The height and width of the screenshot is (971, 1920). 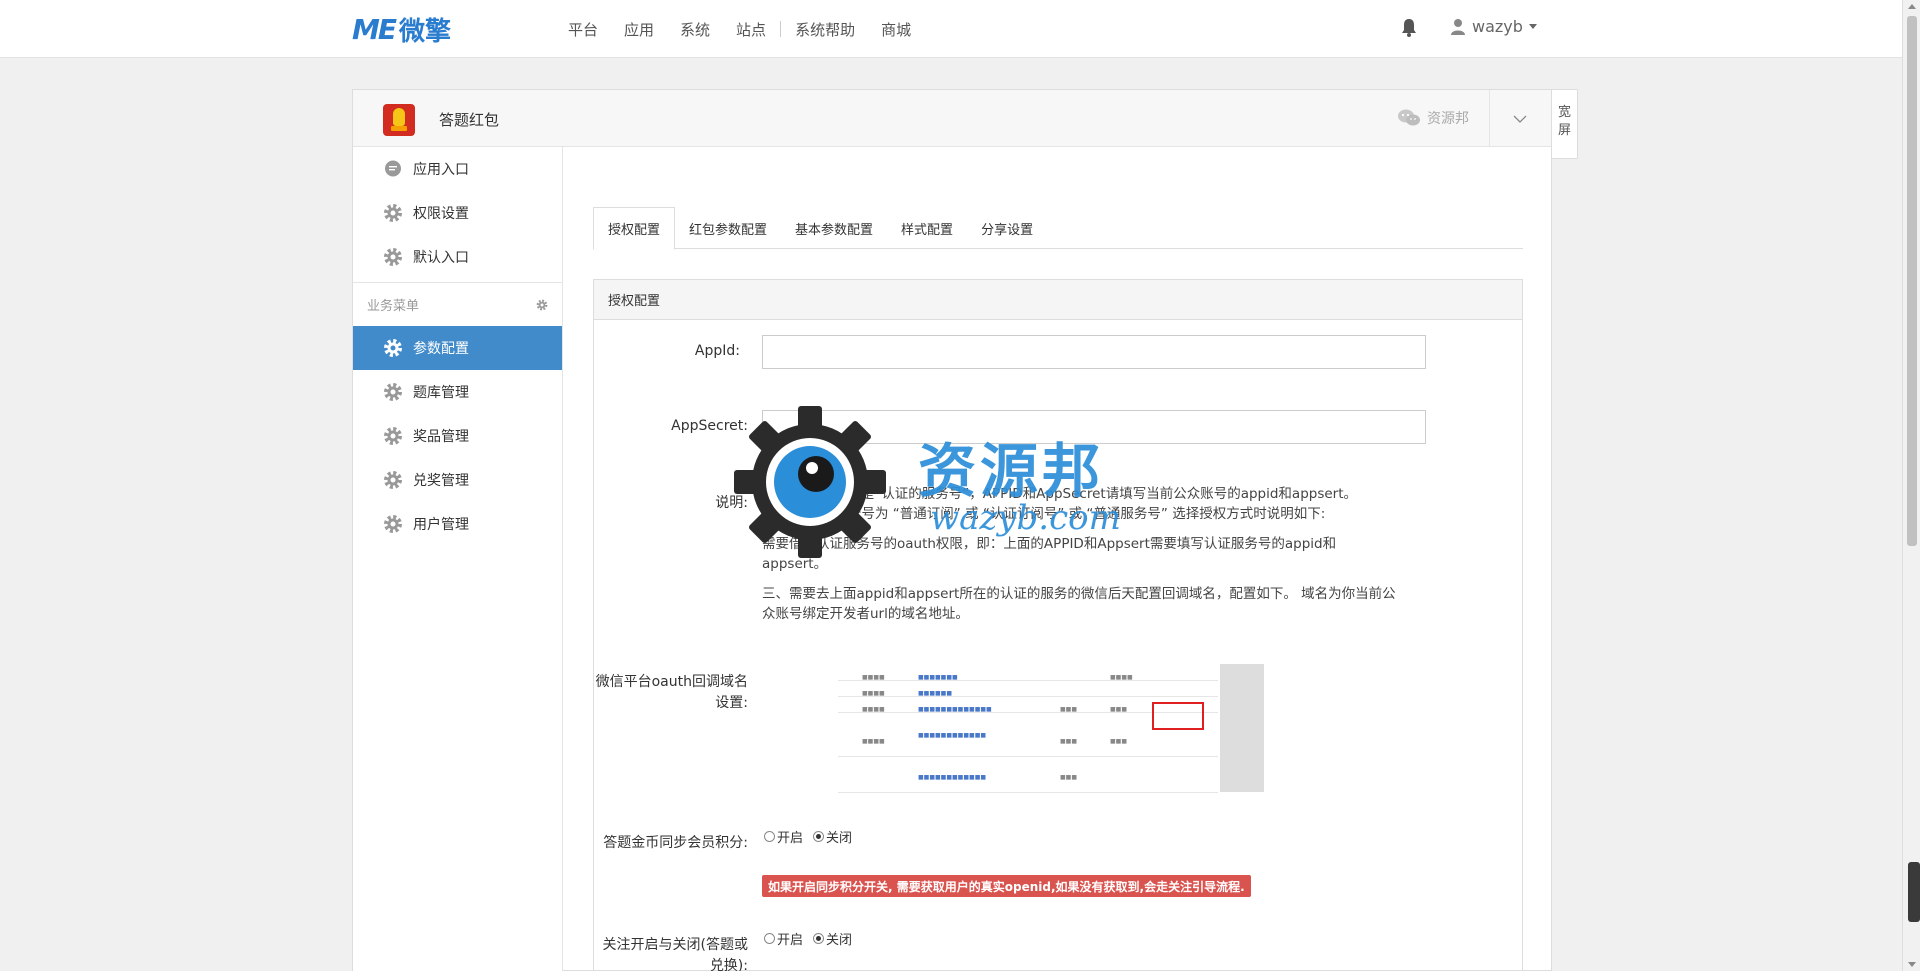 I want to click on chevron-down-icon, so click(x=1520, y=119).